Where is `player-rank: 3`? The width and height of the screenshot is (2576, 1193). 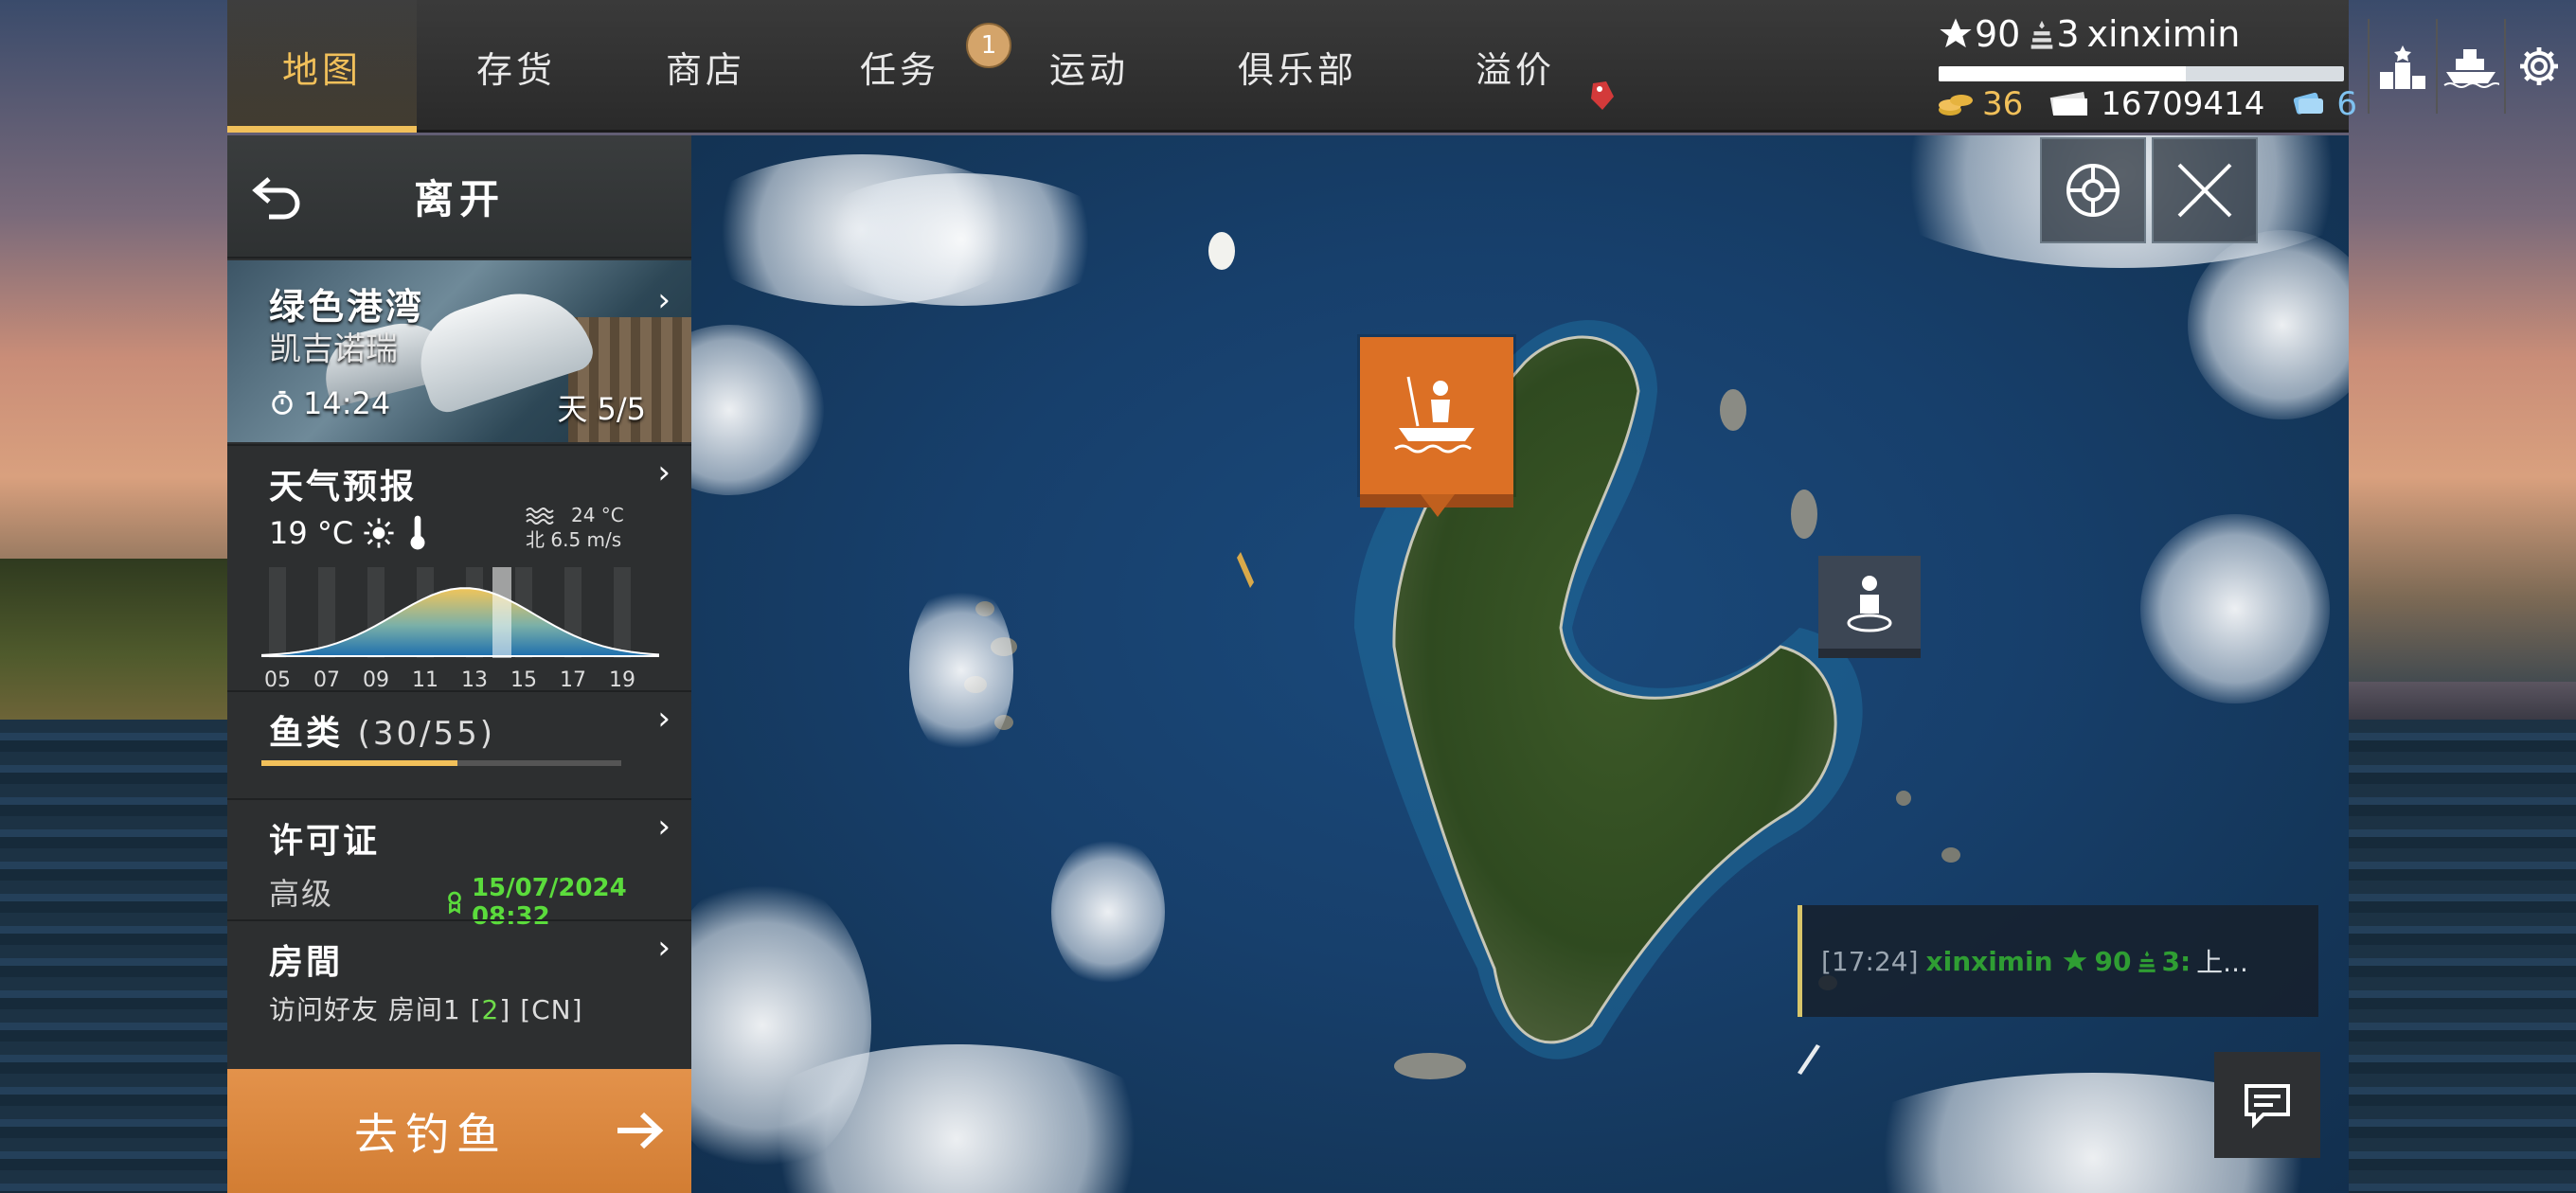
player-rank: 3 is located at coordinates (2068, 34).